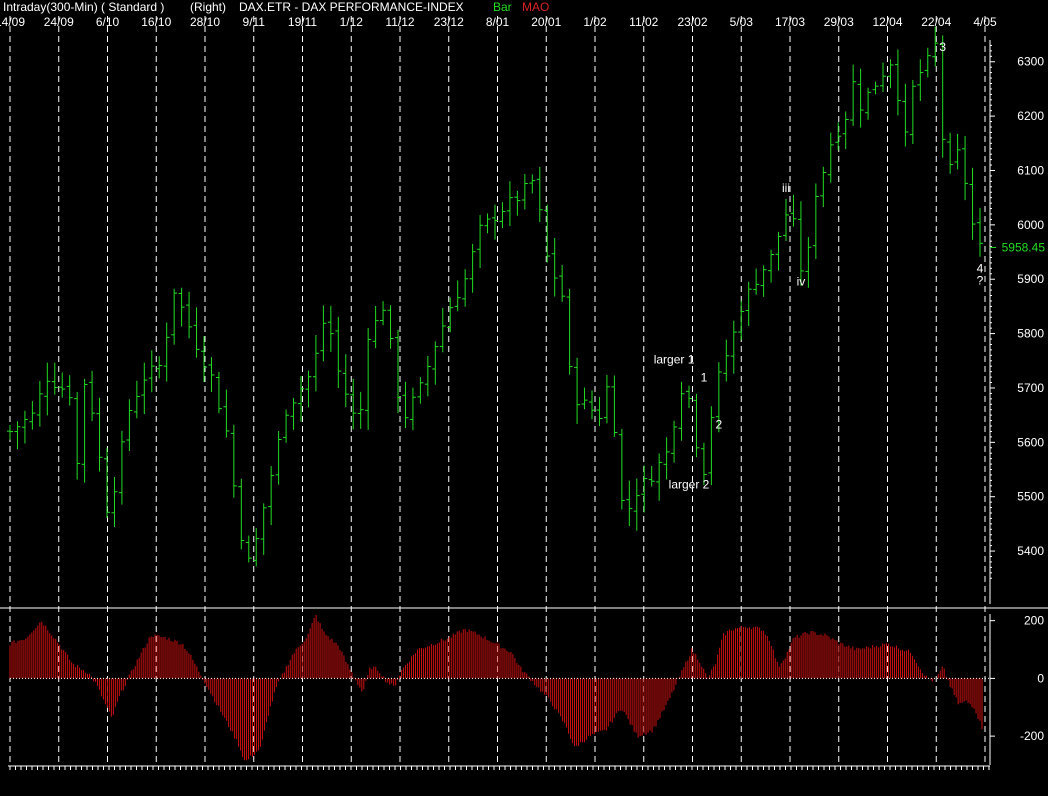 The height and width of the screenshot is (796, 1048). What do you see at coordinates (498, 22) in the screenshot?
I see `date-label: 8/01` at bounding box center [498, 22].